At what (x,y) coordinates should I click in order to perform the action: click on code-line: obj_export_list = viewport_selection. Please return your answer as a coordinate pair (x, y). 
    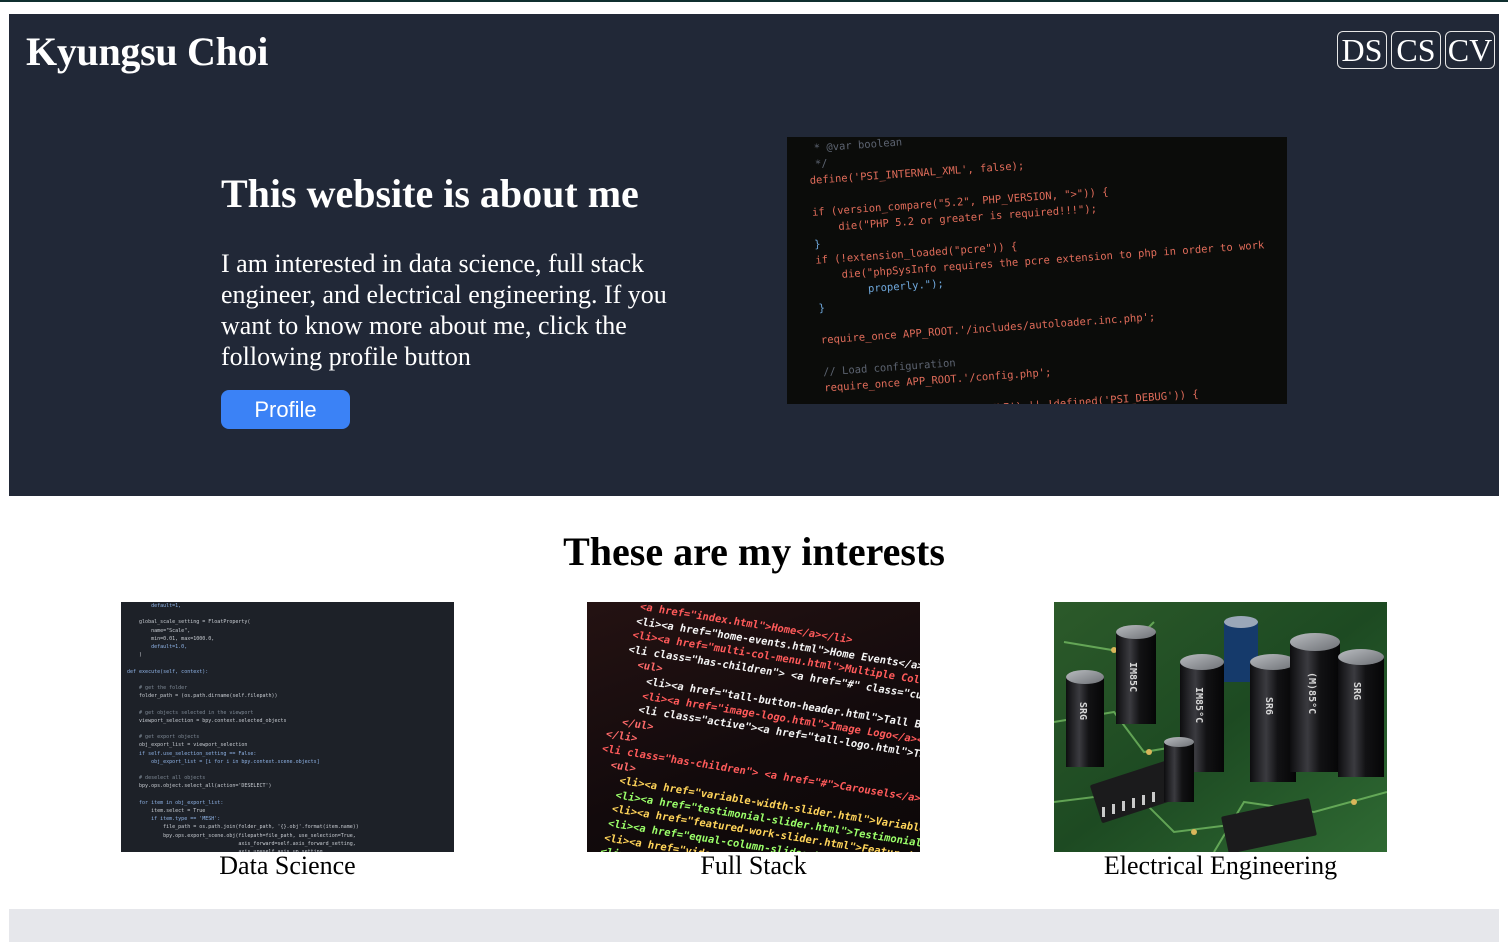
    Looking at the image, I should click on (187, 745).